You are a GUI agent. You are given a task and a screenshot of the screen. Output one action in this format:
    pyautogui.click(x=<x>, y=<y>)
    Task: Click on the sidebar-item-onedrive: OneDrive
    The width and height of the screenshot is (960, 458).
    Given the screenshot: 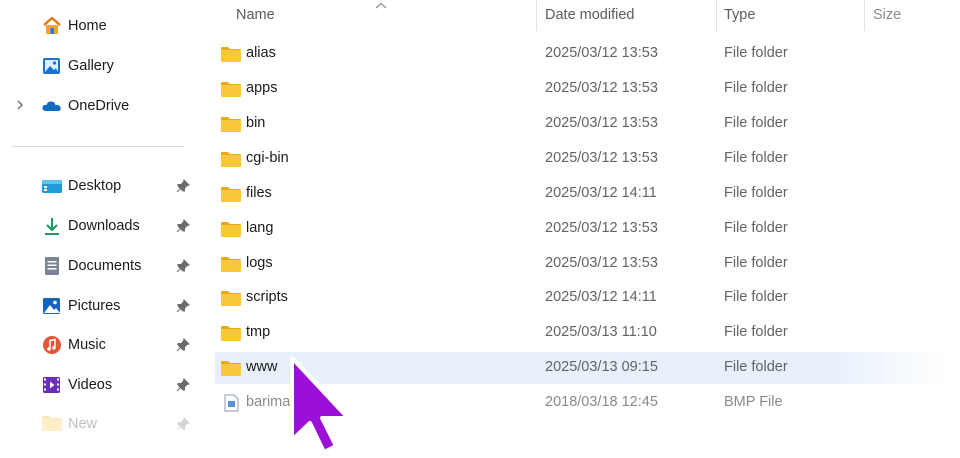 What is the action you would take?
    pyautogui.click(x=99, y=106)
    